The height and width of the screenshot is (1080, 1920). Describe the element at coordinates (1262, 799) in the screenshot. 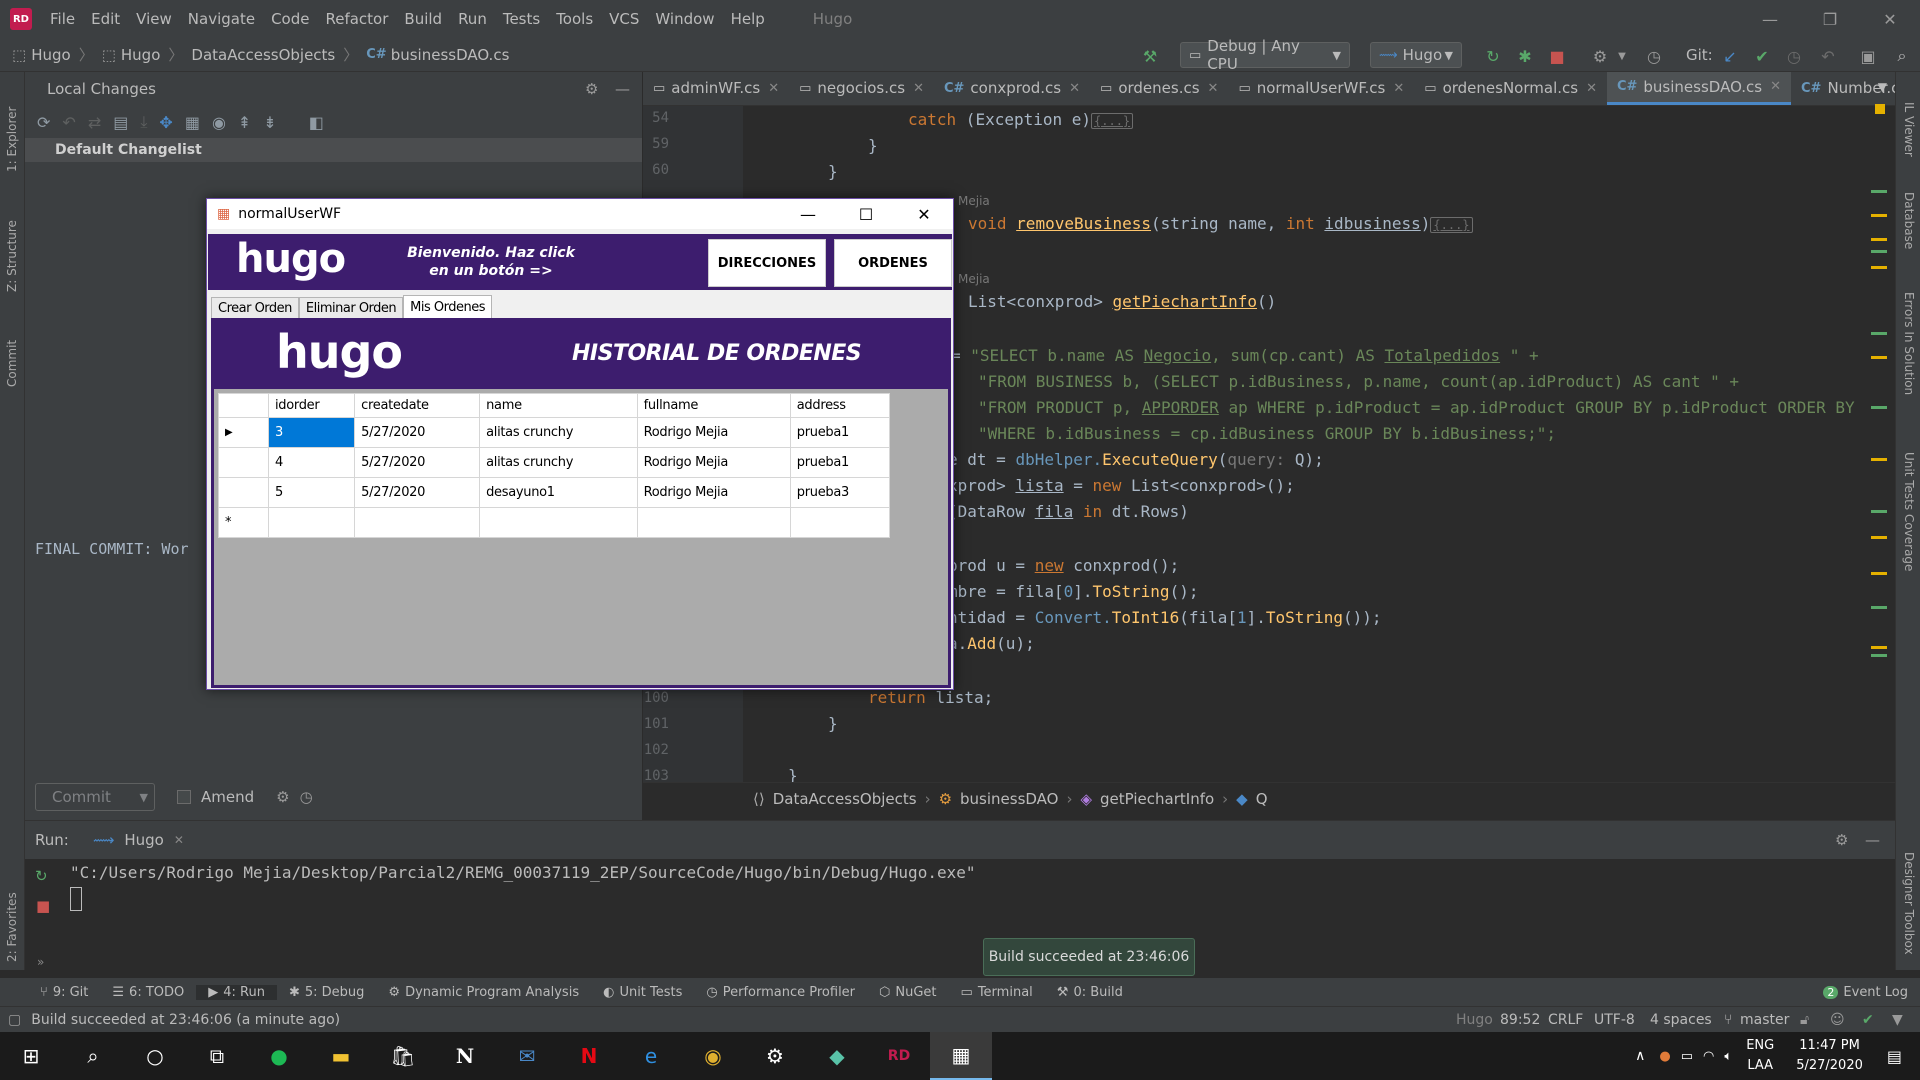

I see `breadcrumb-variable: Q` at that location.